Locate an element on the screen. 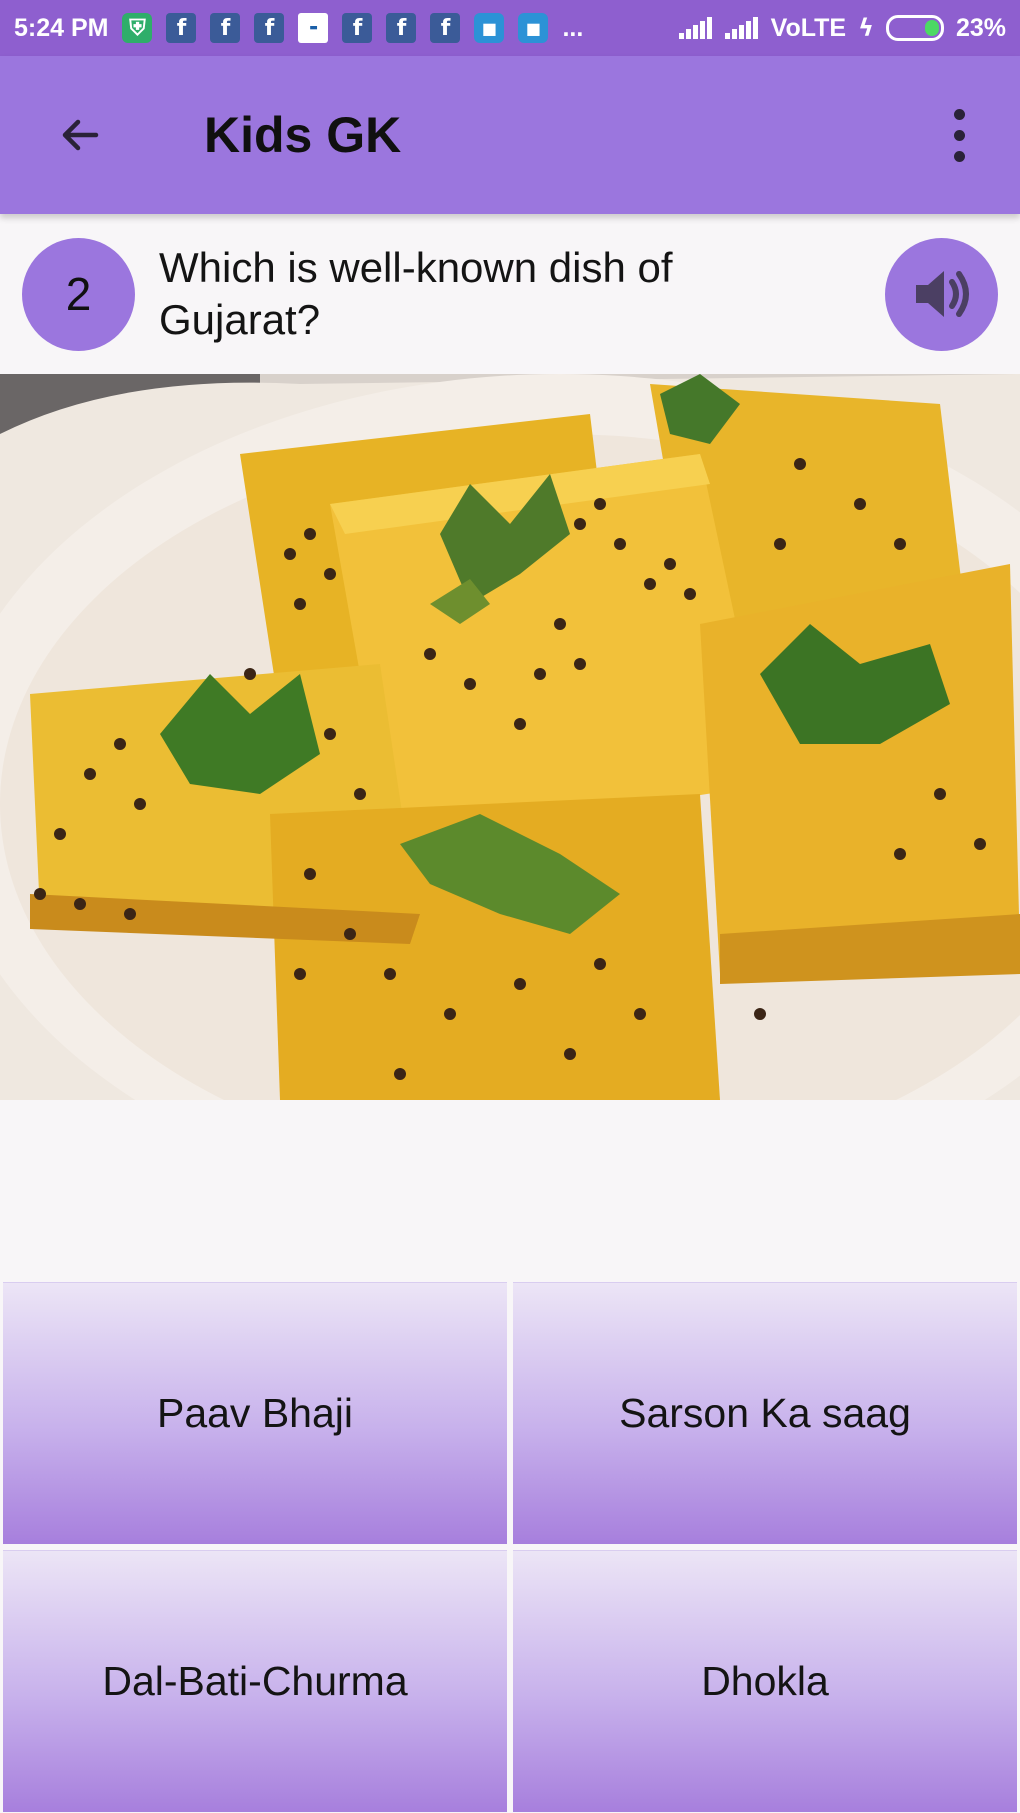 This screenshot has height=1813, width=1020. answer-option-3: Dal-Bati-Churma is located at coordinates (255, 1681).